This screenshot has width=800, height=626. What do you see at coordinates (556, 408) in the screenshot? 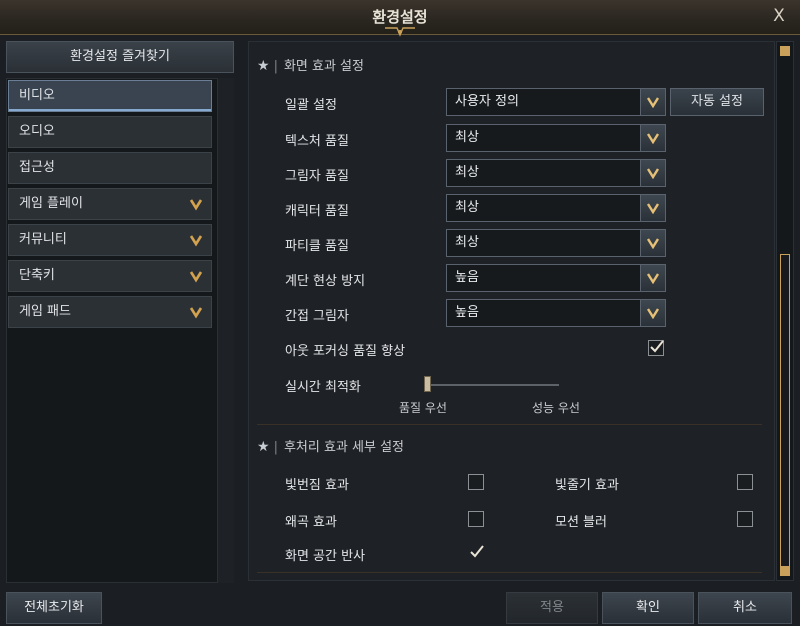
I see `slider-max-label: 성능 우선` at bounding box center [556, 408].